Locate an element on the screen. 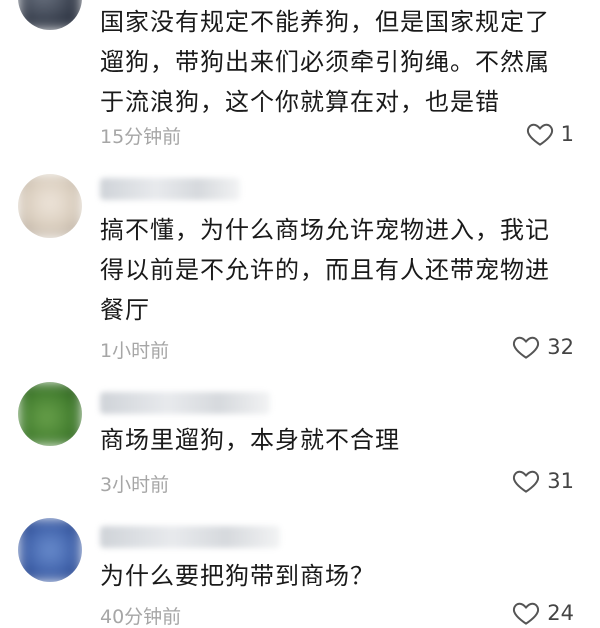 This screenshot has width=600, height=628. comment-text: 搞不懂，为什么商场允许宠物进入，我记得以前是不允许的，而且有人还带宠物进餐厅 is located at coordinates (325, 270).